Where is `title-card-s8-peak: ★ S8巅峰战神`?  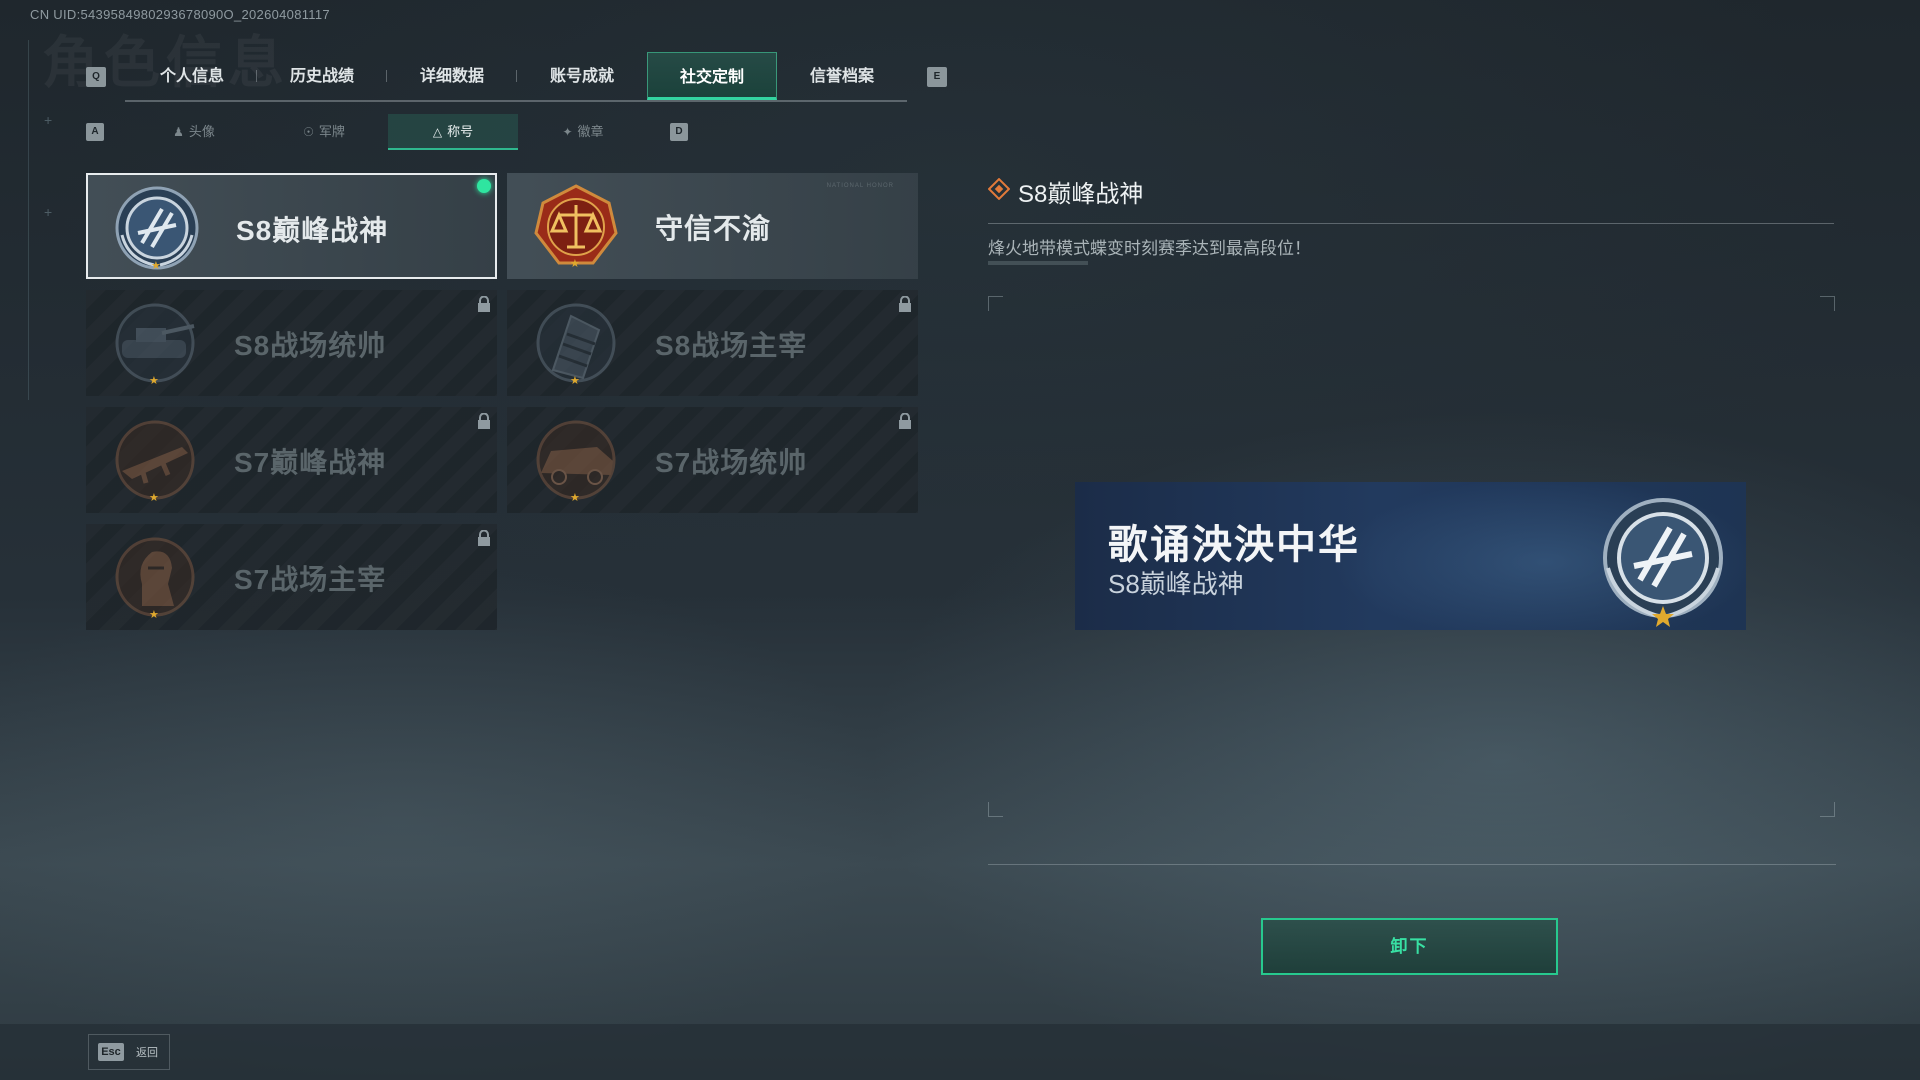 title-card-s8-peak: ★ S8巅峰战神 is located at coordinates (291, 226).